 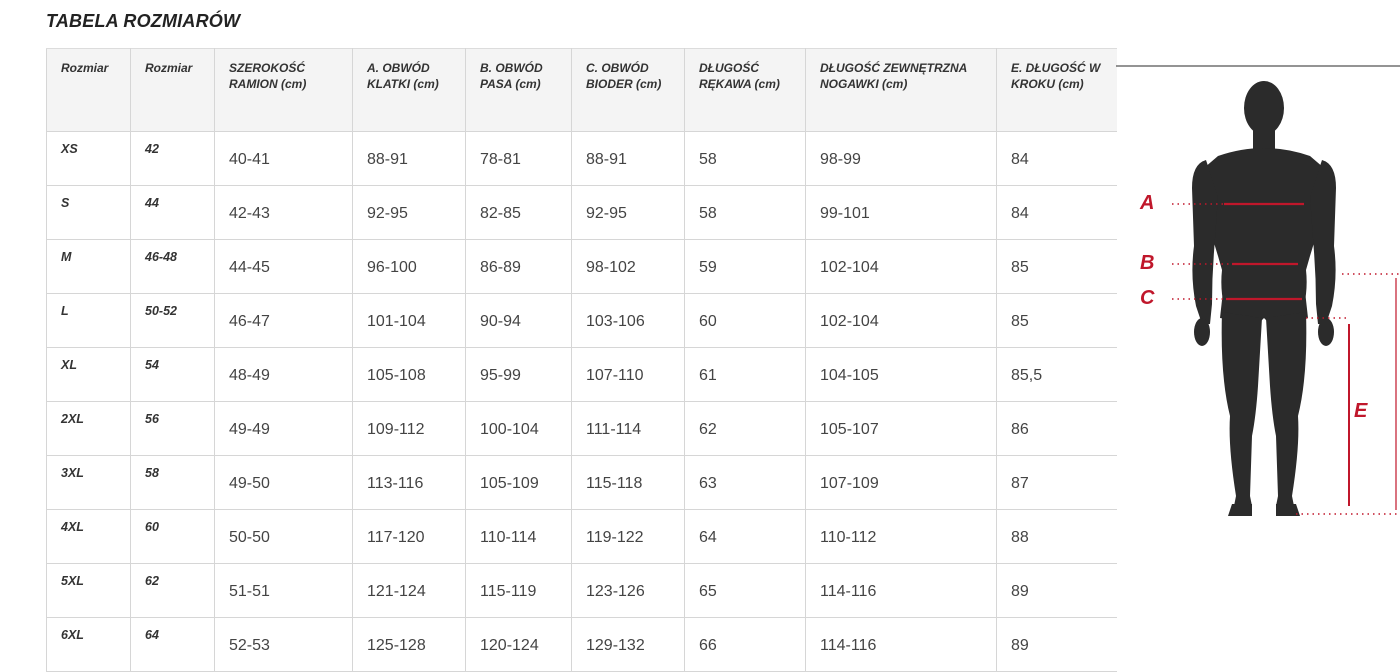 What do you see at coordinates (88, 428) in the screenshot?
I see `size-code-cell: 2XL` at bounding box center [88, 428].